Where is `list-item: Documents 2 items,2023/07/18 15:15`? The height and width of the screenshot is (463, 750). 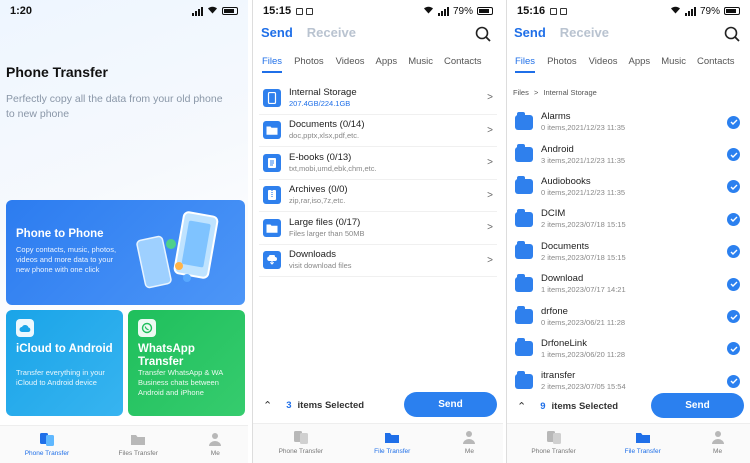
list-item: Documents 2 items,2023/07/18 15:15 is located at coordinates (628, 252).